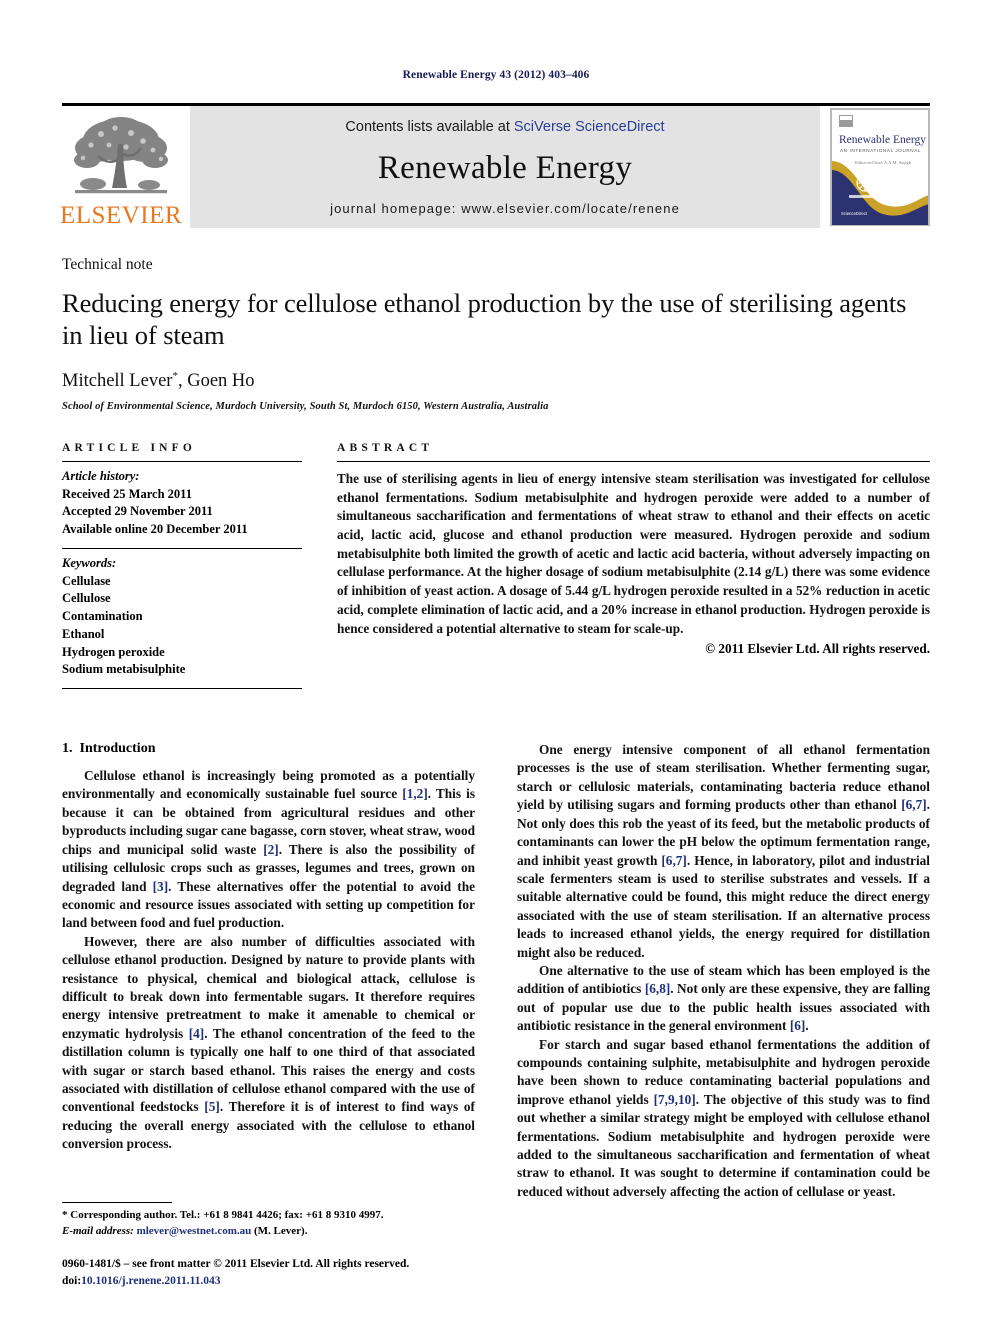 The width and height of the screenshot is (992, 1323). What do you see at coordinates (675, 1099) in the screenshot?
I see `citation-reference: [7,9,10]` at bounding box center [675, 1099].